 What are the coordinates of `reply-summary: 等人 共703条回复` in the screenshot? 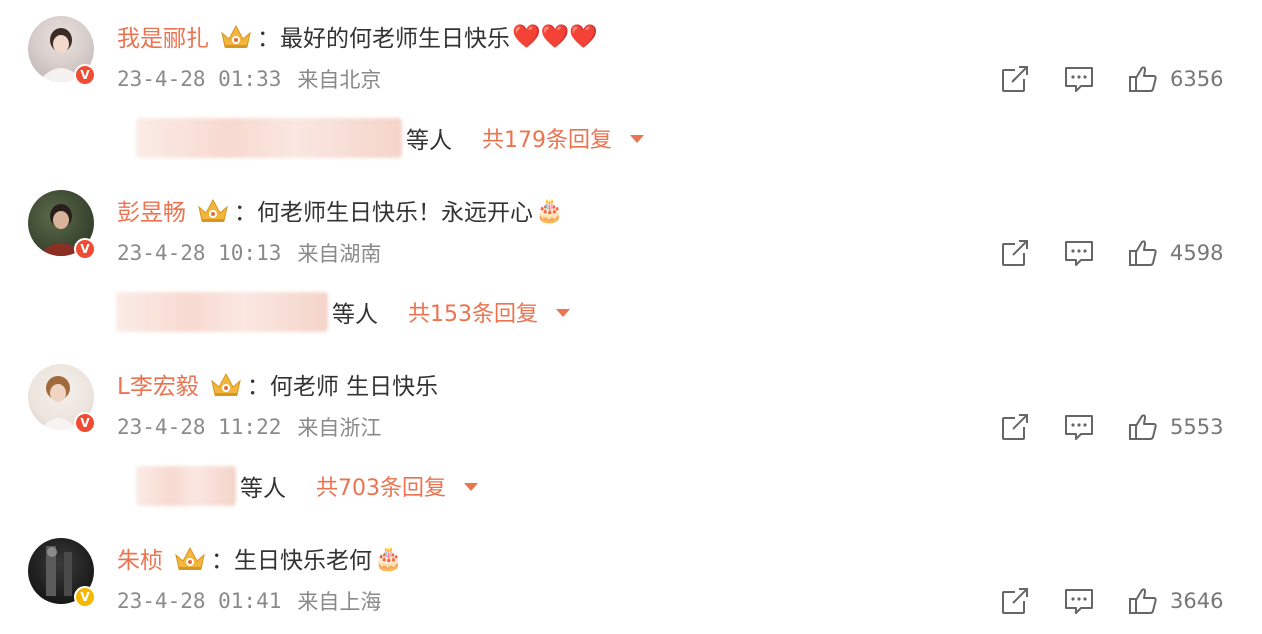 It's located at (307, 486).